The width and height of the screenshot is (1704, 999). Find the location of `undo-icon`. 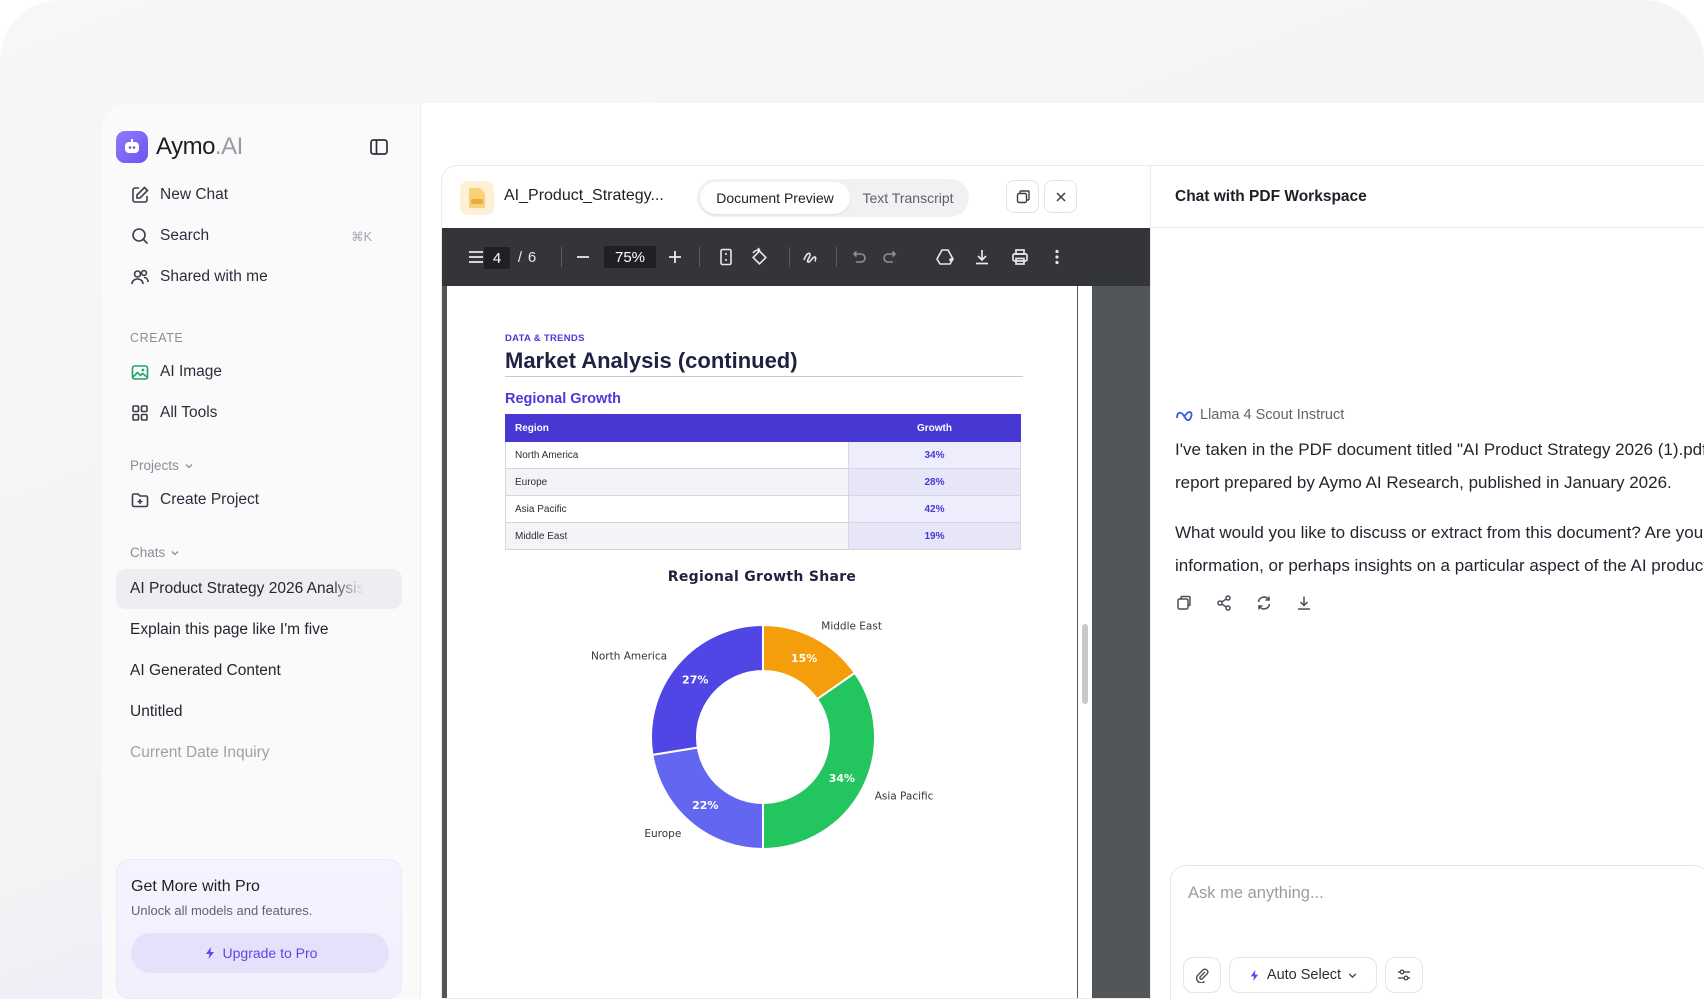

undo-icon is located at coordinates (858, 257).